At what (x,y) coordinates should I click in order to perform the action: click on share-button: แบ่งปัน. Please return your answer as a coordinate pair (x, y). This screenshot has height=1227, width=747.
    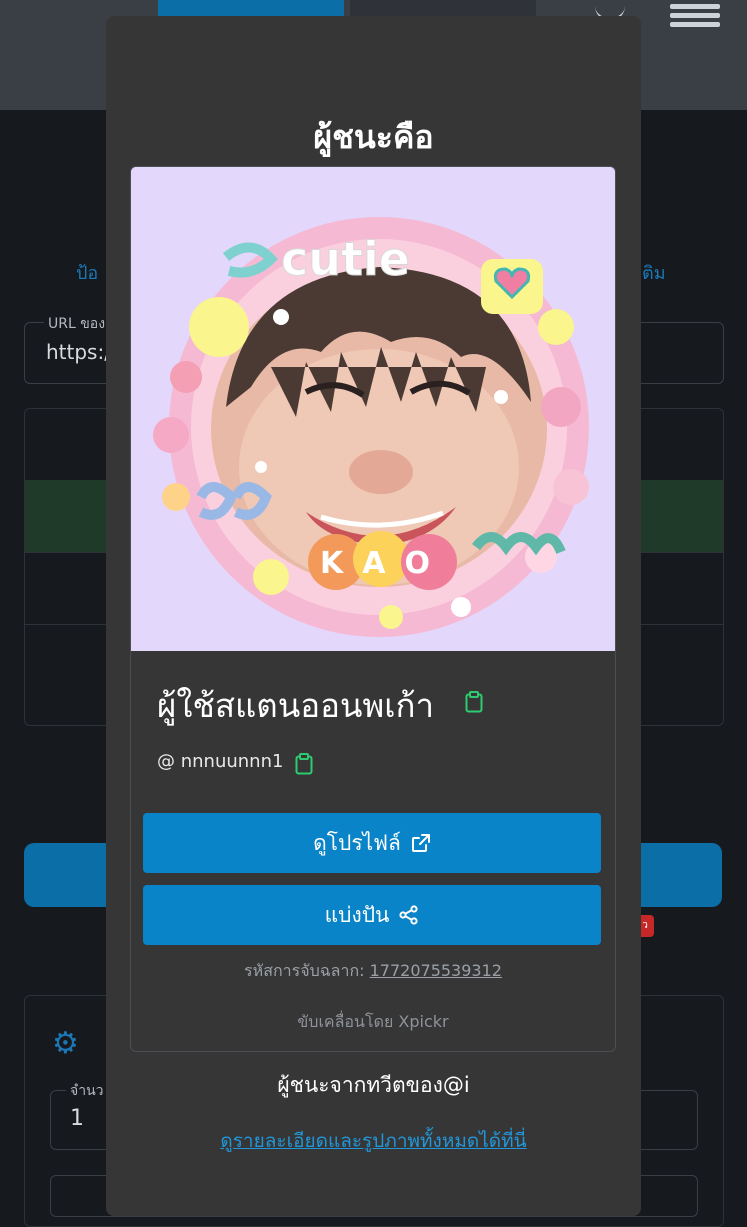
    Looking at the image, I should click on (372, 915).